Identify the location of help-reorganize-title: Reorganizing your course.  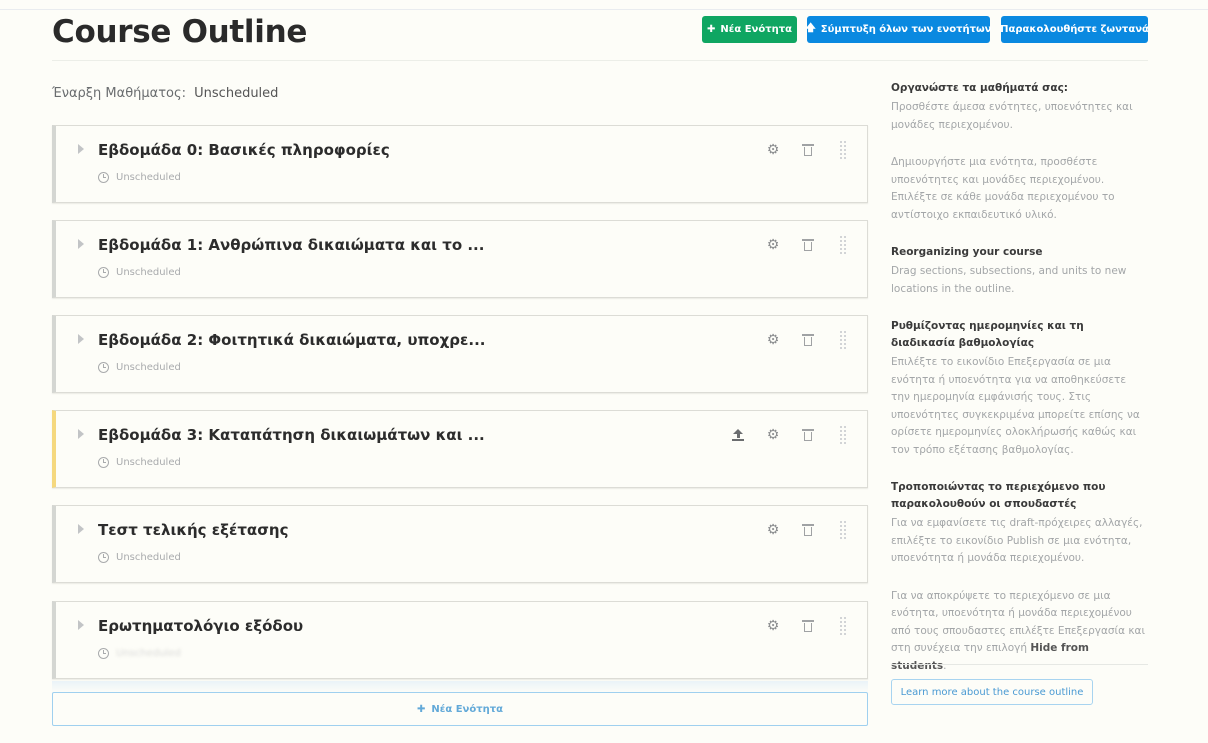
(967, 252).